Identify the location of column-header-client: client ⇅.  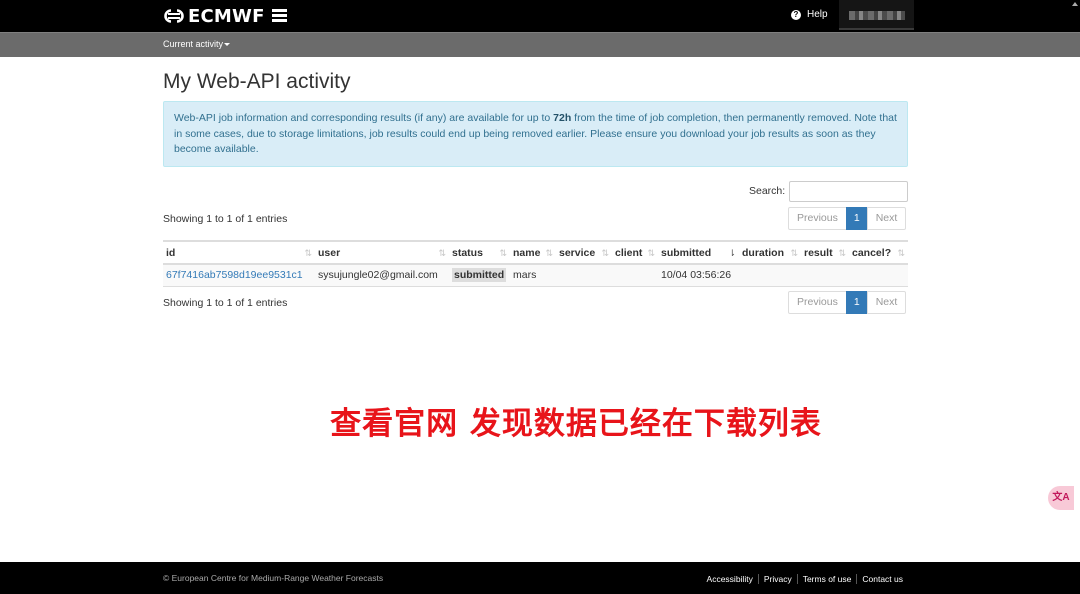
(635, 252).